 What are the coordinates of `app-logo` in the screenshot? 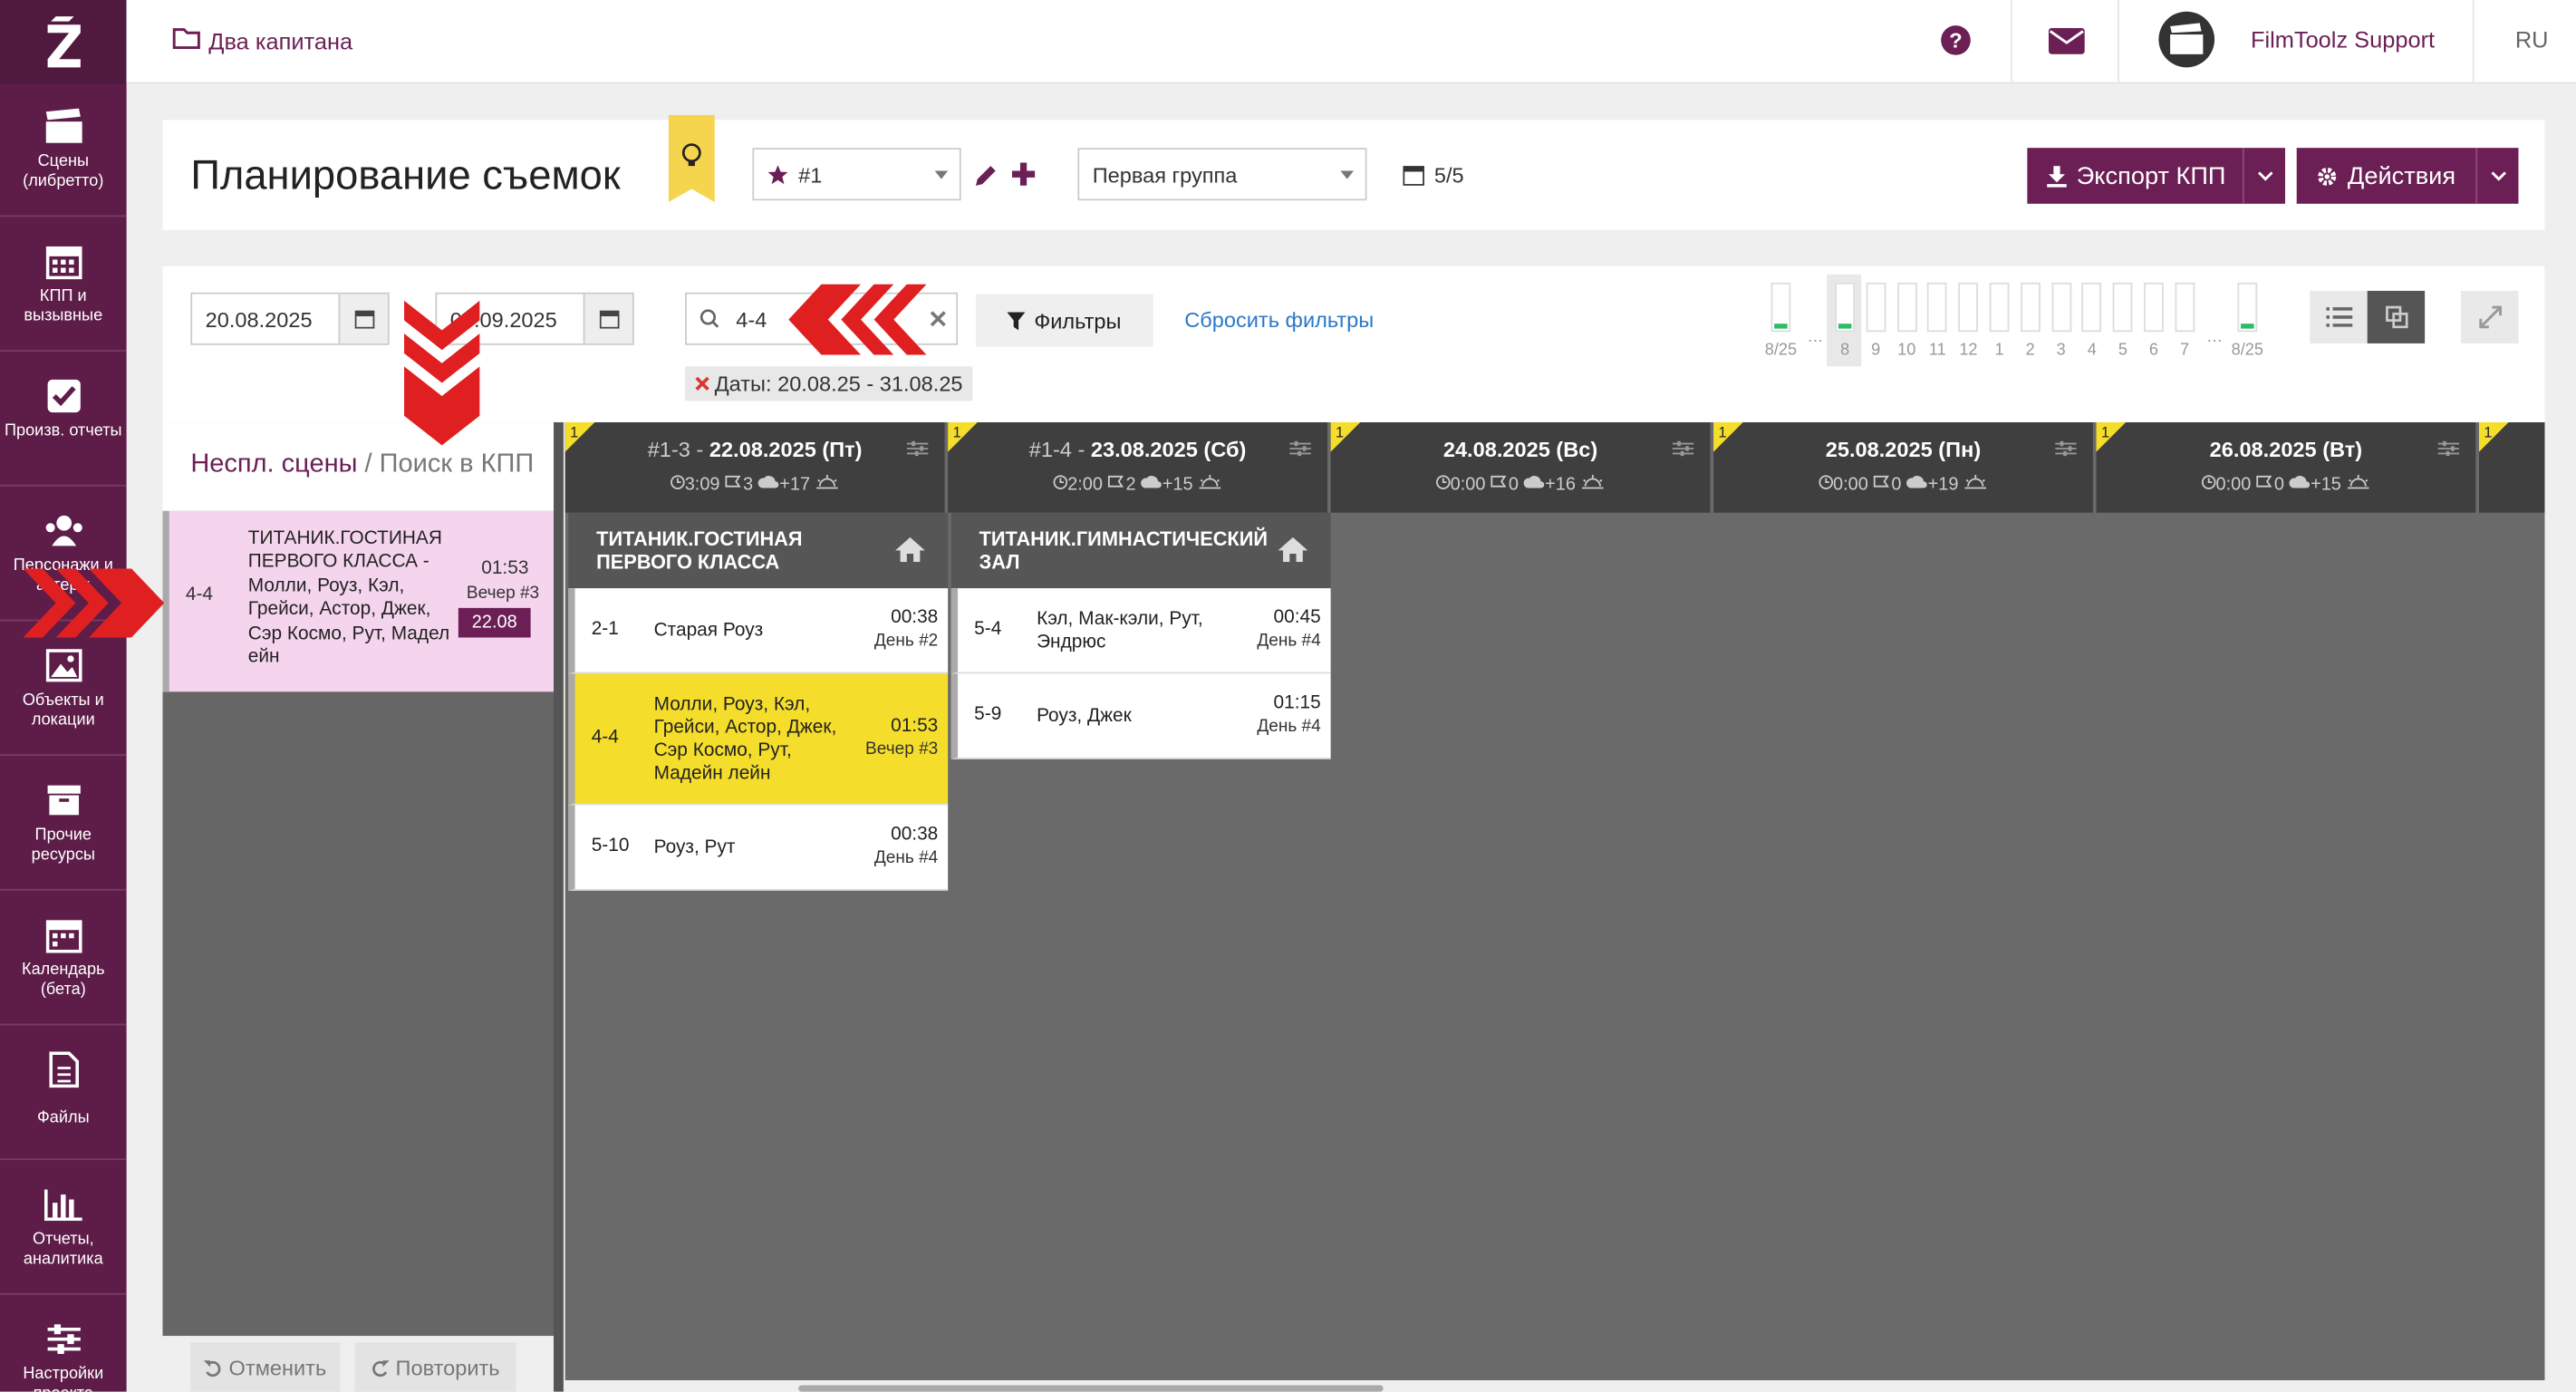 It's located at (63, 42).